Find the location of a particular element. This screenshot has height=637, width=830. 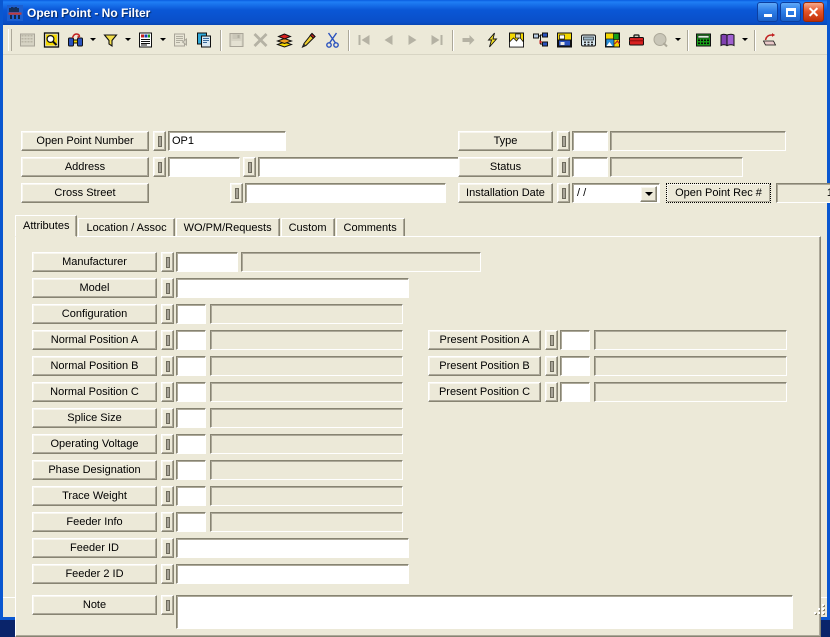

copy-record-icon is located at coordinates (204, 39).